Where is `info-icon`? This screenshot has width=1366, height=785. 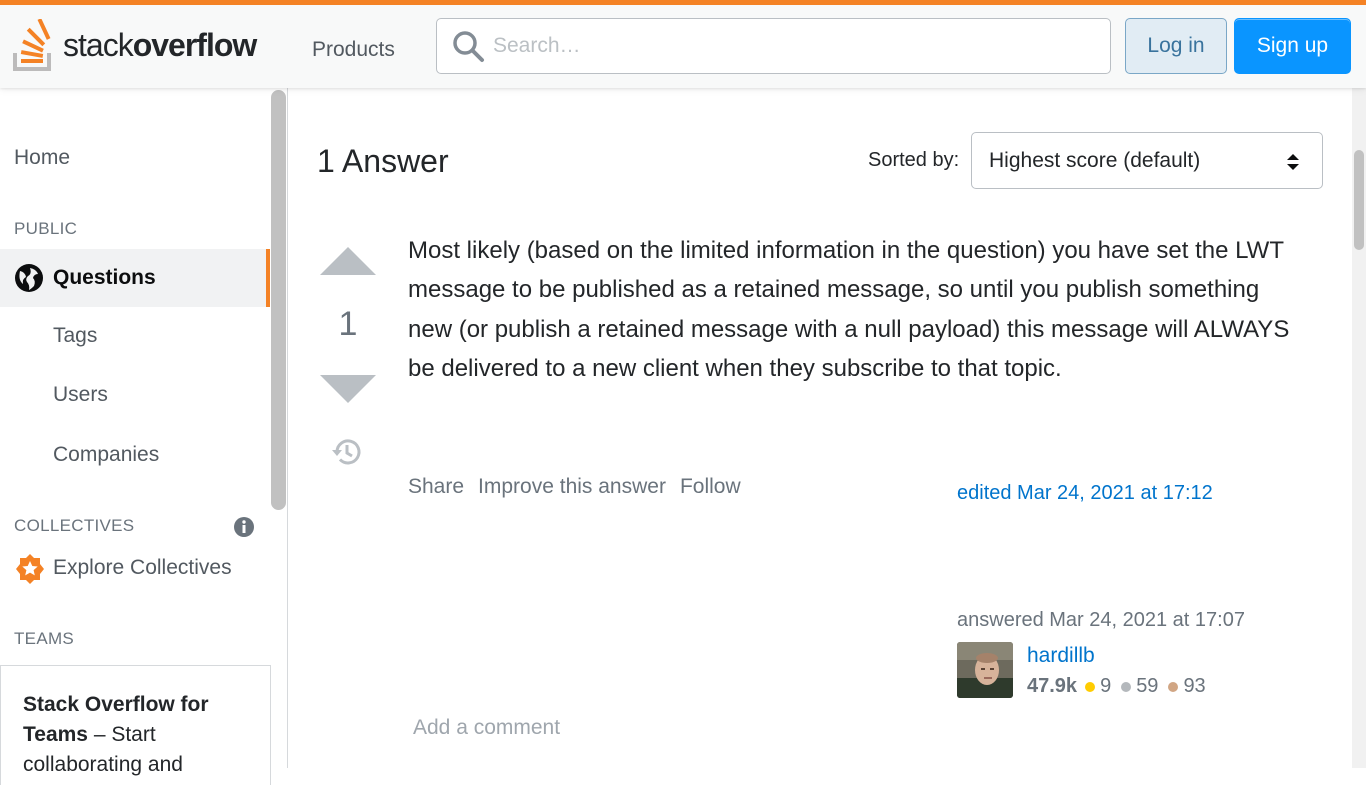 info-icon is located at coordinates (244, 527).